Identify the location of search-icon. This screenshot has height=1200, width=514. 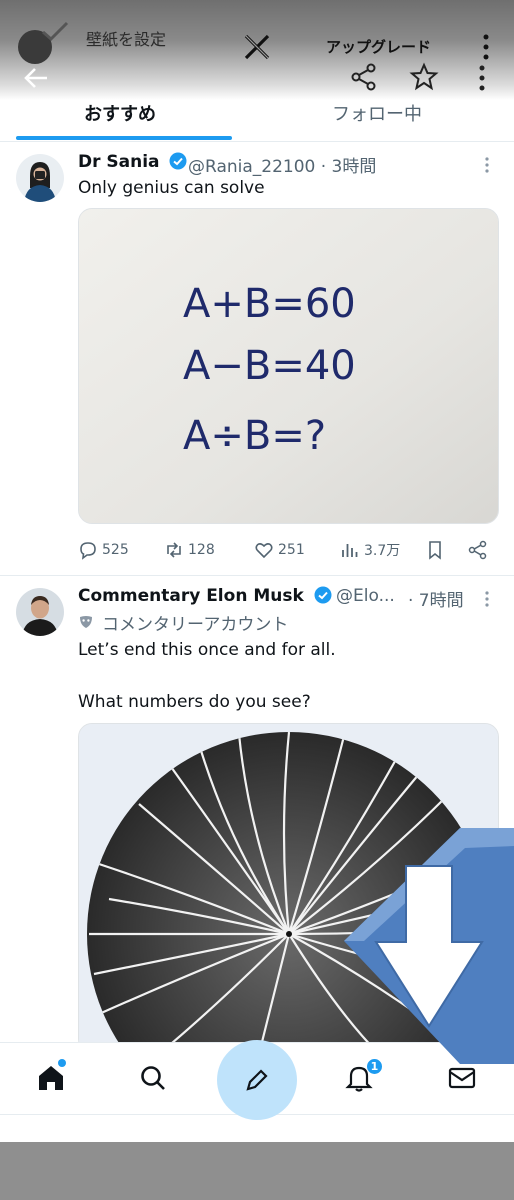
(153, 1078).